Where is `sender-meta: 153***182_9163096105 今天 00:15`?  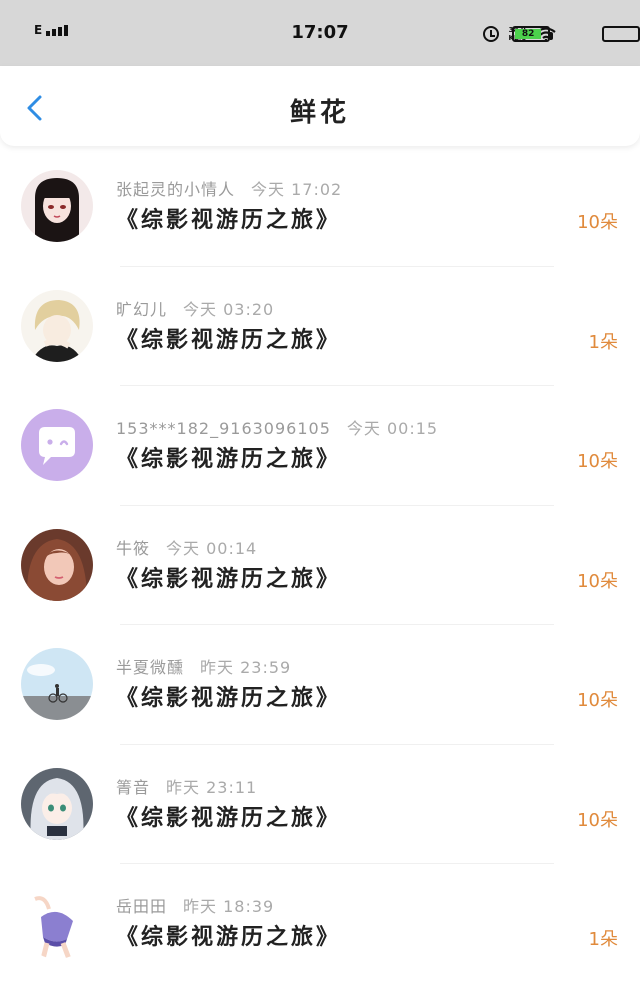 sender-meta: 153***182_9163096105 今天 00:15 is located at coordinates (277, 427).